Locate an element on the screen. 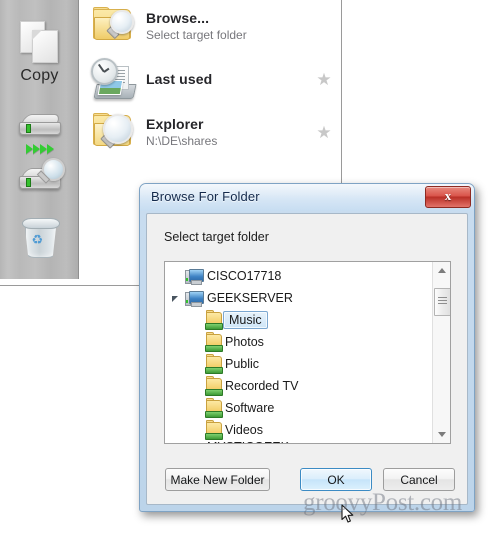 Image resolution: width=502 pixels, height=538 pixels. dialog-title: Browse For Folder is located at coordinates (205, 196).